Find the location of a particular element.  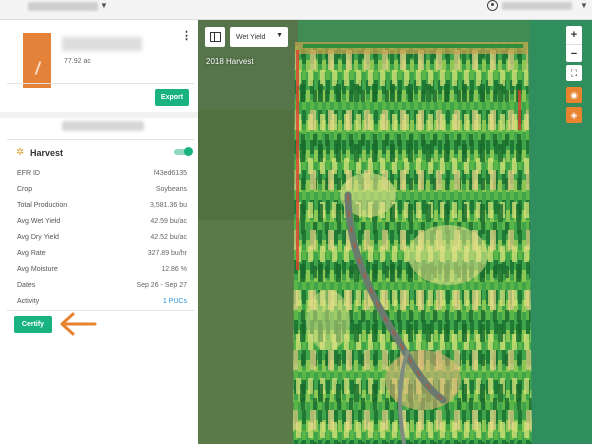

stat-label: Activity is located at coordinates (28, 301).